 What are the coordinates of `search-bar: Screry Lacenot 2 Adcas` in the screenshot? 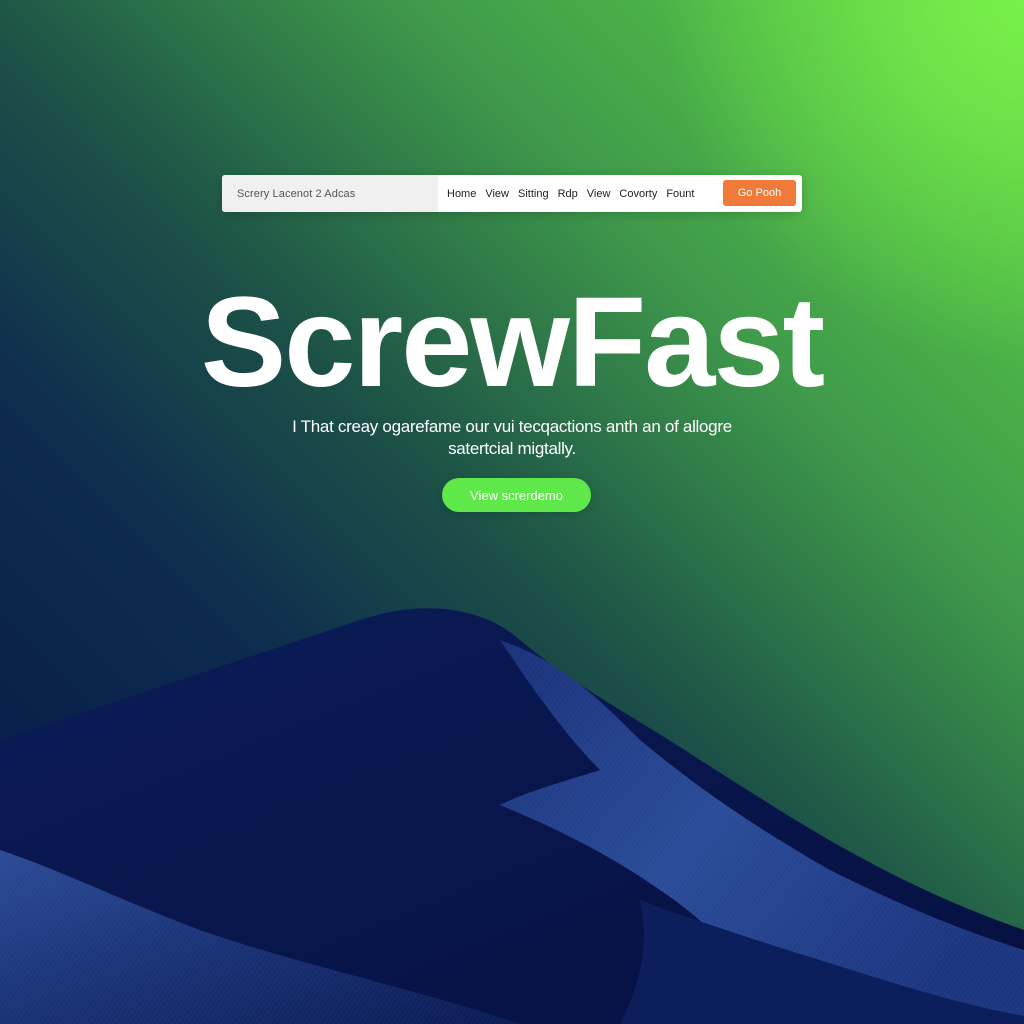 It's located at (330, 193).